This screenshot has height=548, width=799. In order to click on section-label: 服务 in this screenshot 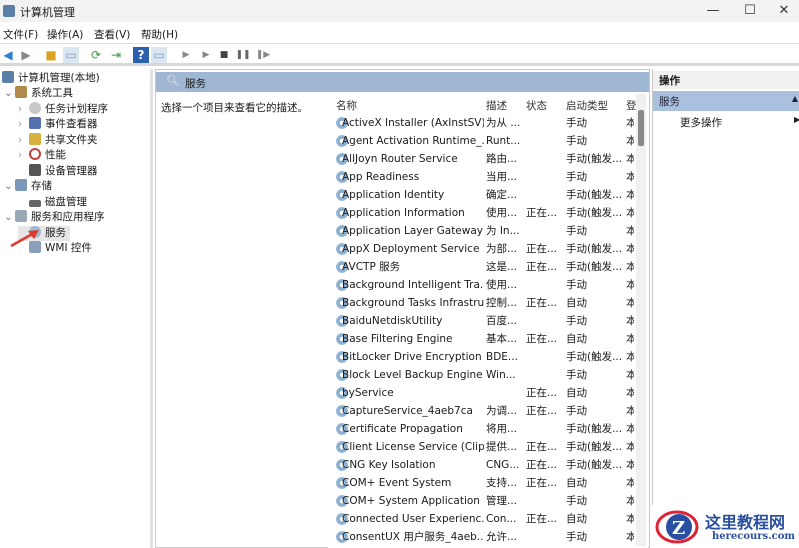, I will do `click(669, 102)`.